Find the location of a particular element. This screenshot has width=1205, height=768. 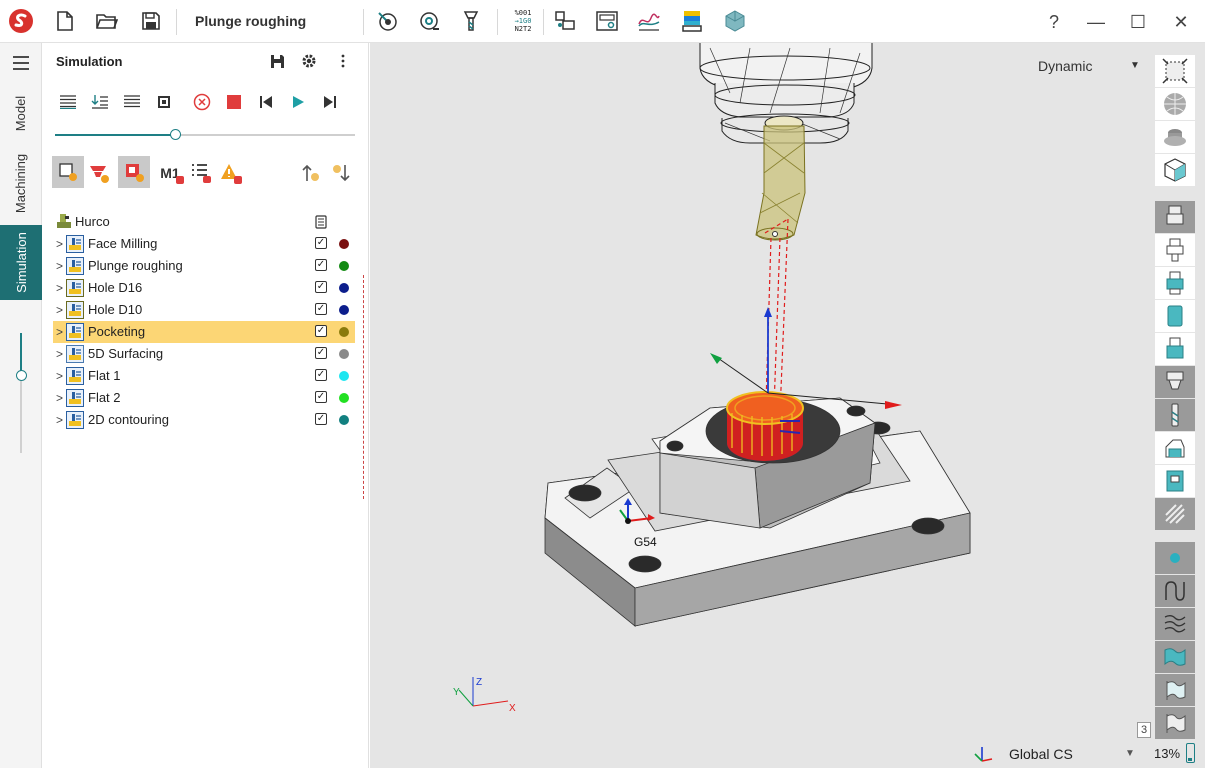

app-logo-icon is located at coordinates (21, 21).